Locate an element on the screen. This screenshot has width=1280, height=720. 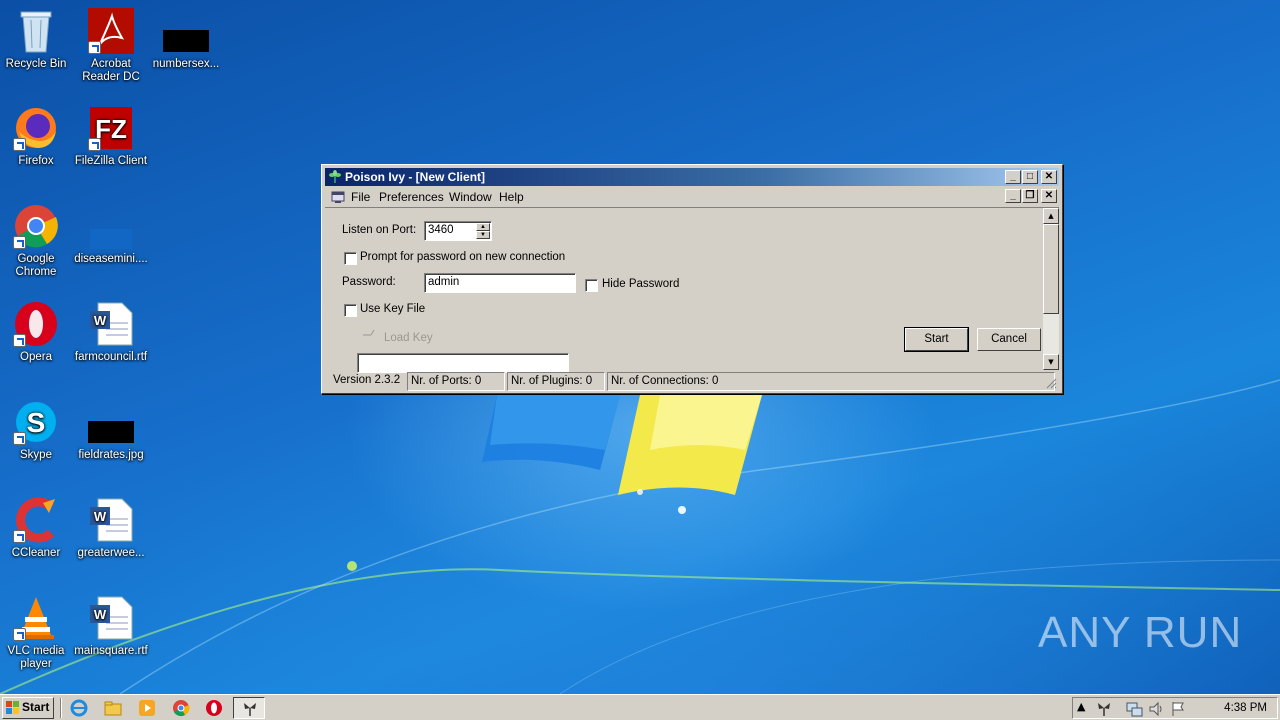
prompt-password-checkbox is located at coordinates (350, 258).